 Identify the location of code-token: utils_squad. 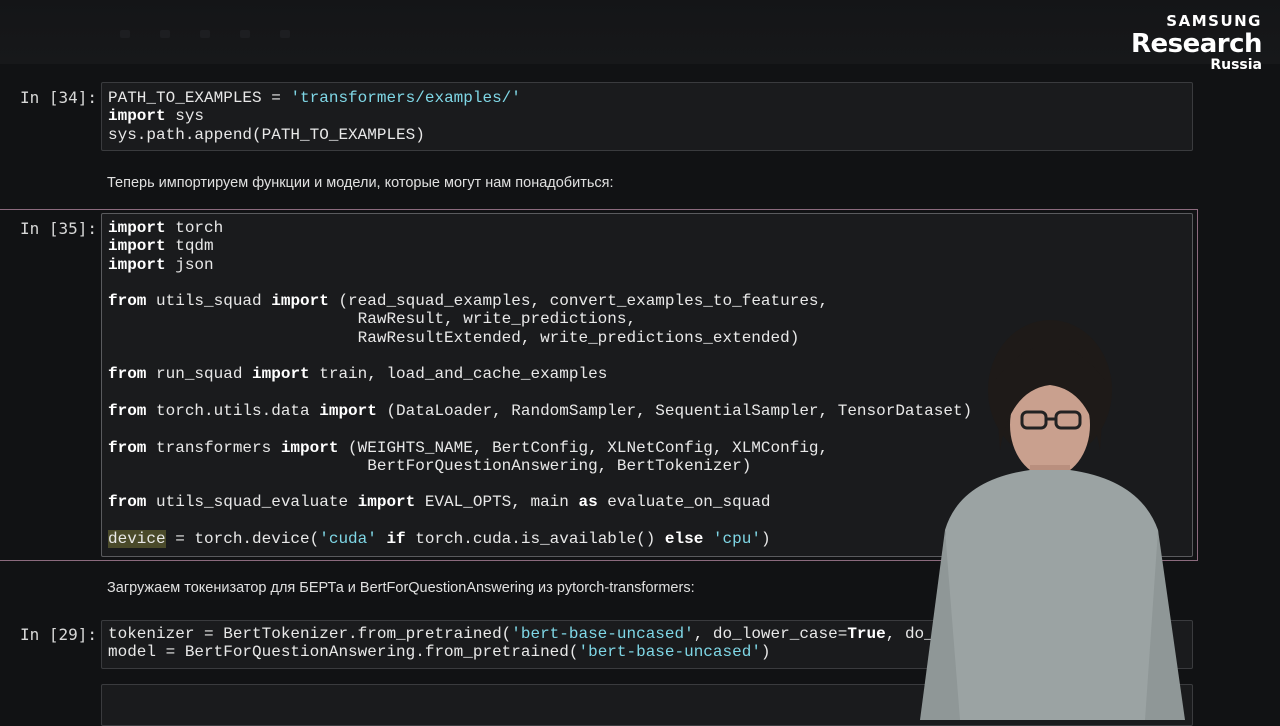
(209, 301).